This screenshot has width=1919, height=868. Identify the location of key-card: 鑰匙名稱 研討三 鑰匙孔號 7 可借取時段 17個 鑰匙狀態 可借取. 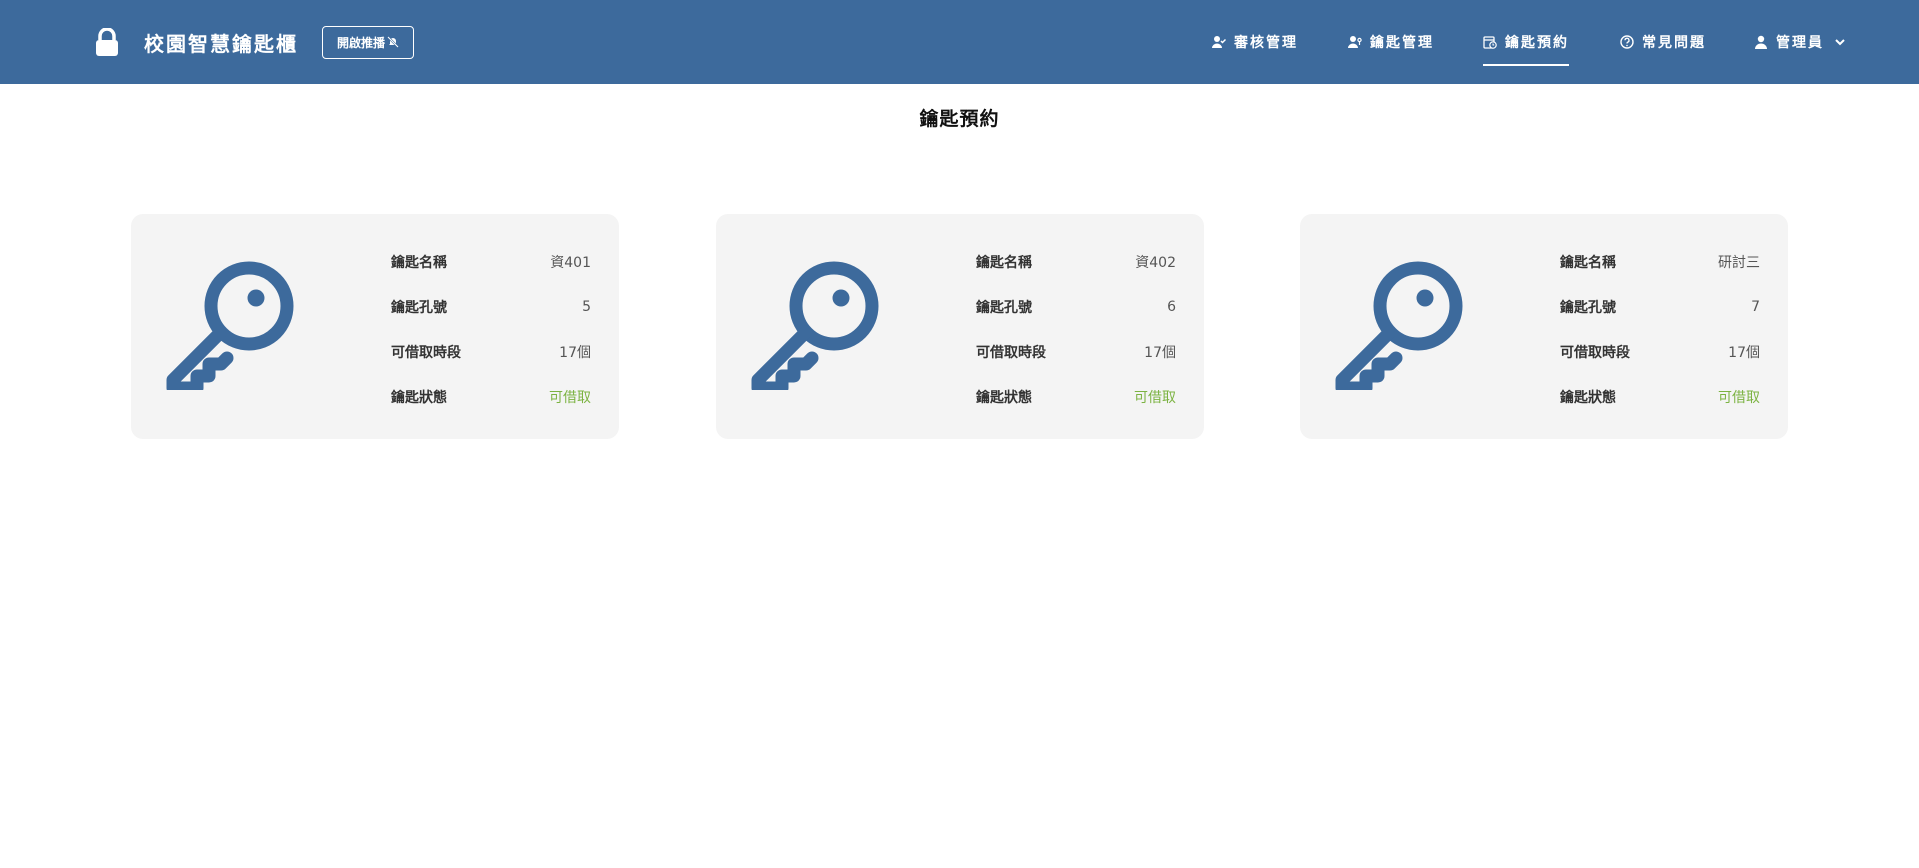
(1544, 326).